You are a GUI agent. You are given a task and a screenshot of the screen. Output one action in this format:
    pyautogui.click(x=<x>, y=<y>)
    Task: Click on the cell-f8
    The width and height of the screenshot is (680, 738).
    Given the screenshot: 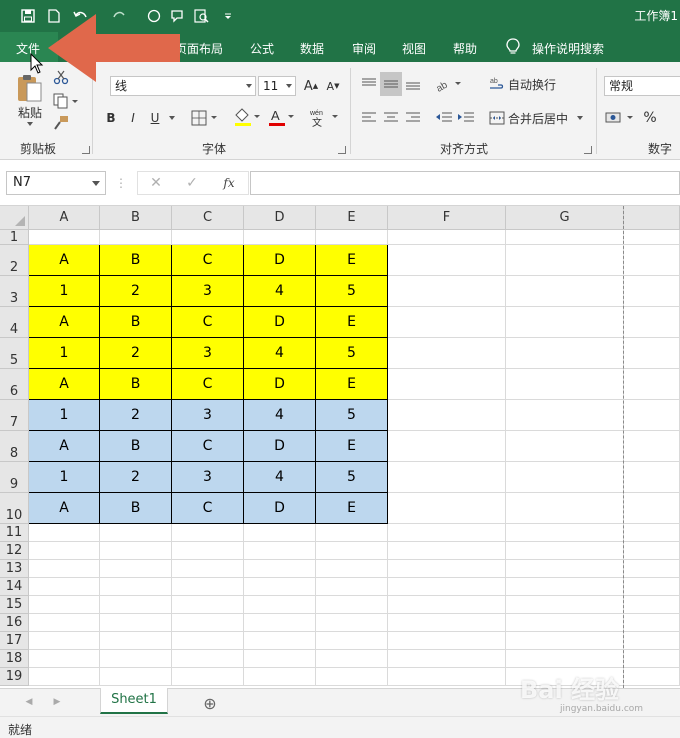 What is the action you would take?
    pyautogui.click(x=447, y=446)
    